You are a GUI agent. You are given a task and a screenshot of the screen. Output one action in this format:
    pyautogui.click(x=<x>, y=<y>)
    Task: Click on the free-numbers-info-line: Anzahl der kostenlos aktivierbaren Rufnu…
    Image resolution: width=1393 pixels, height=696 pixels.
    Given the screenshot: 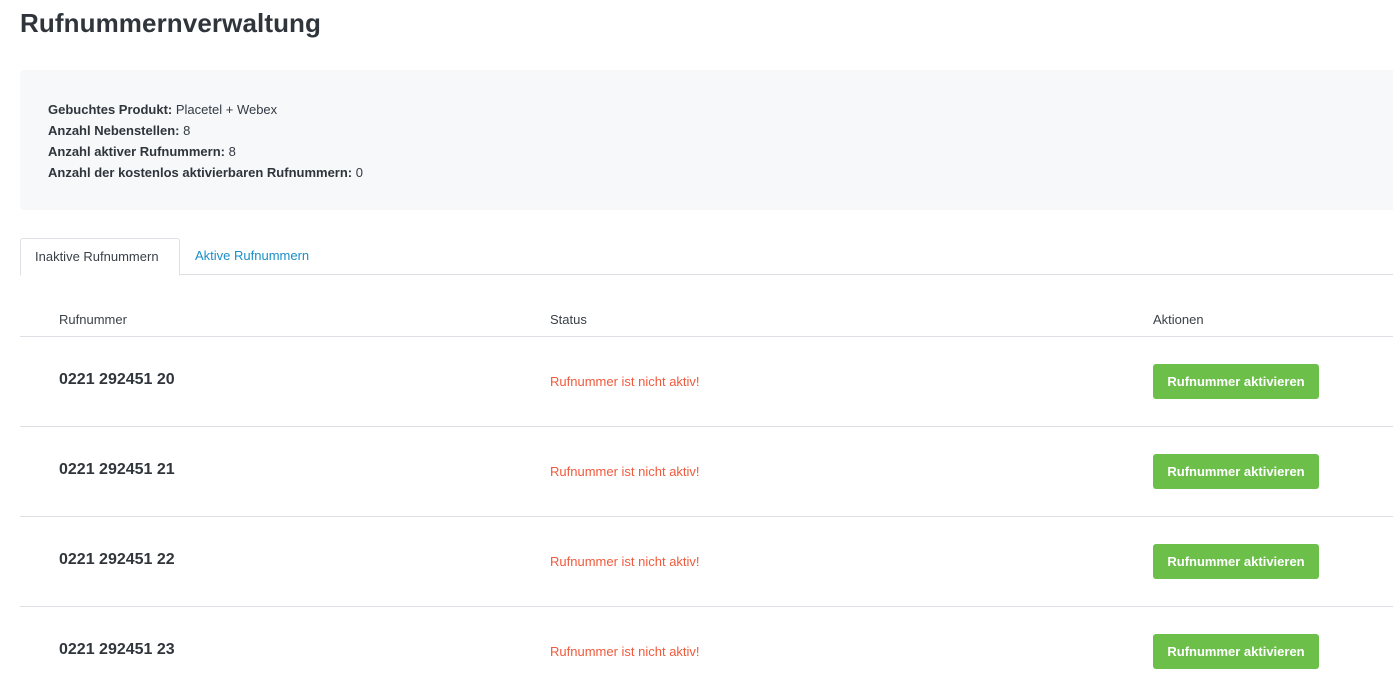 What is the action you would take?
    pyautogui.click(x=720, y=172)
    